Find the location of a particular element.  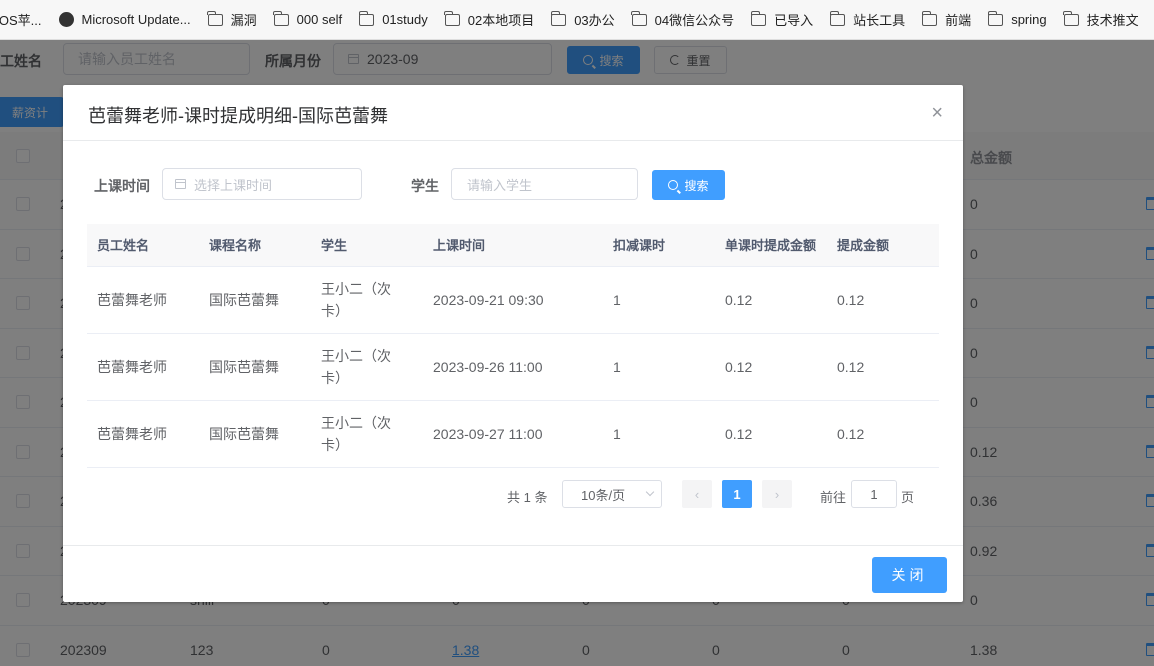

column-header: 员工姓名 is located at coordinates (123, 245).